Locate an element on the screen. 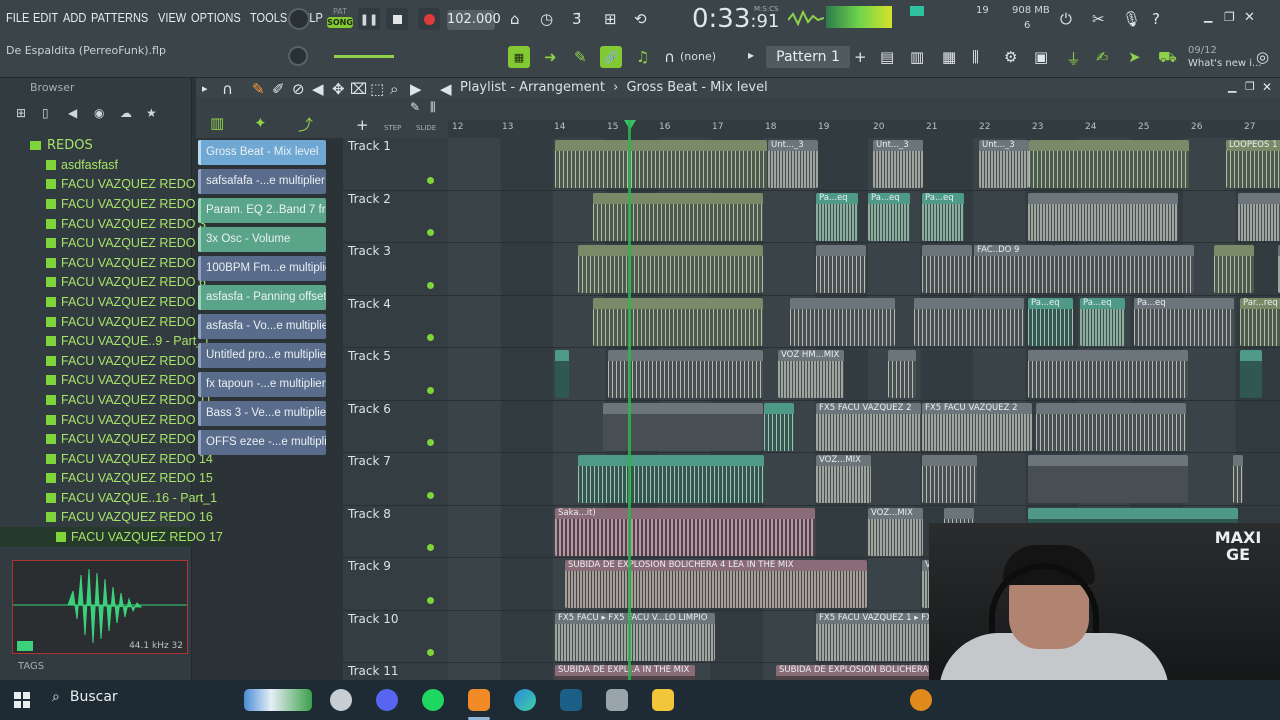  project-icon: ▣ is located at coordinates (1041, 57).